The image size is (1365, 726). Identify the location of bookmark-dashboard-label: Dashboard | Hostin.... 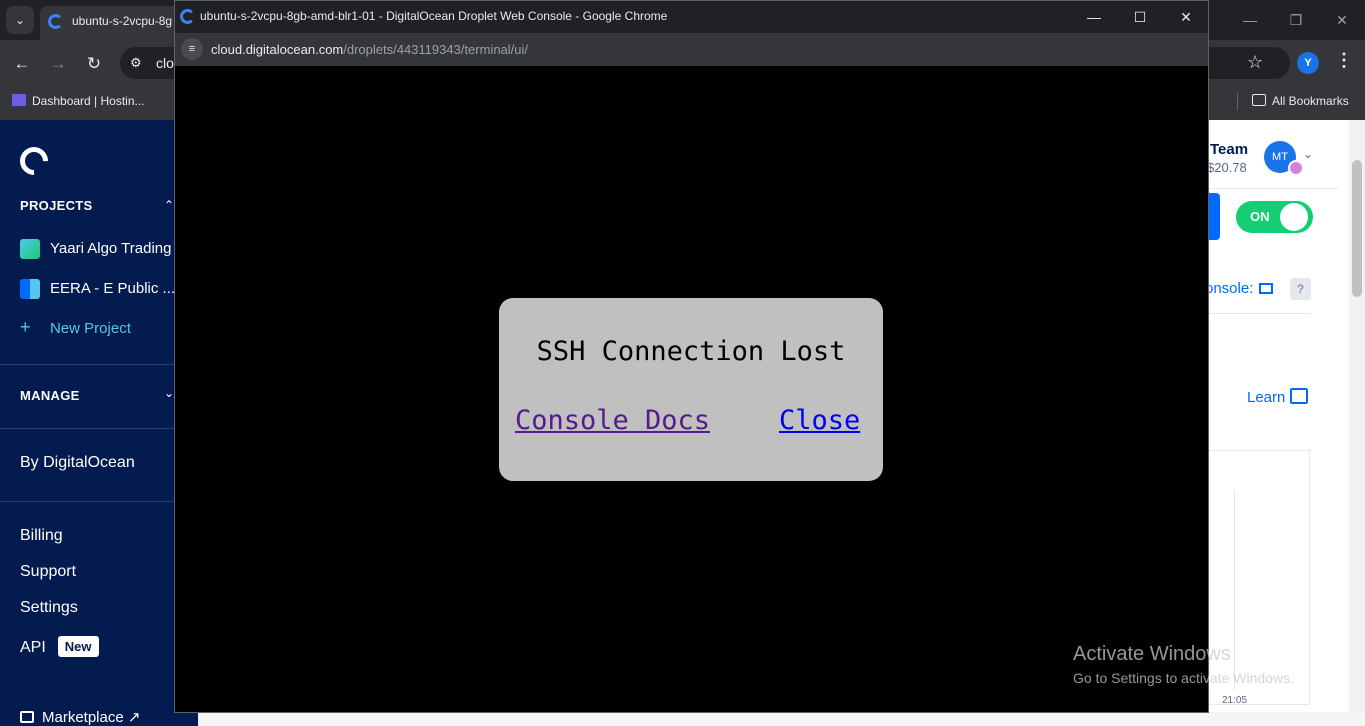
(88, 101).